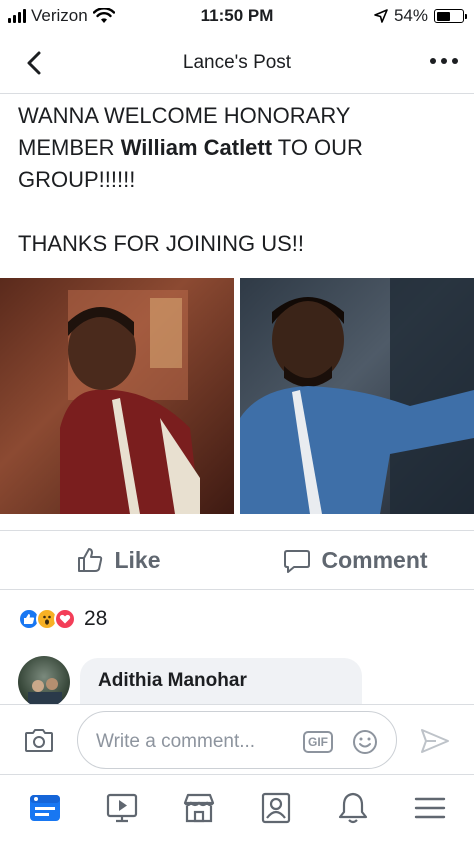 Image resolution: width=474 pixels, height=841 pixels. I want to click on comment-bubble: Adithia Manohar, so click(221, 681).